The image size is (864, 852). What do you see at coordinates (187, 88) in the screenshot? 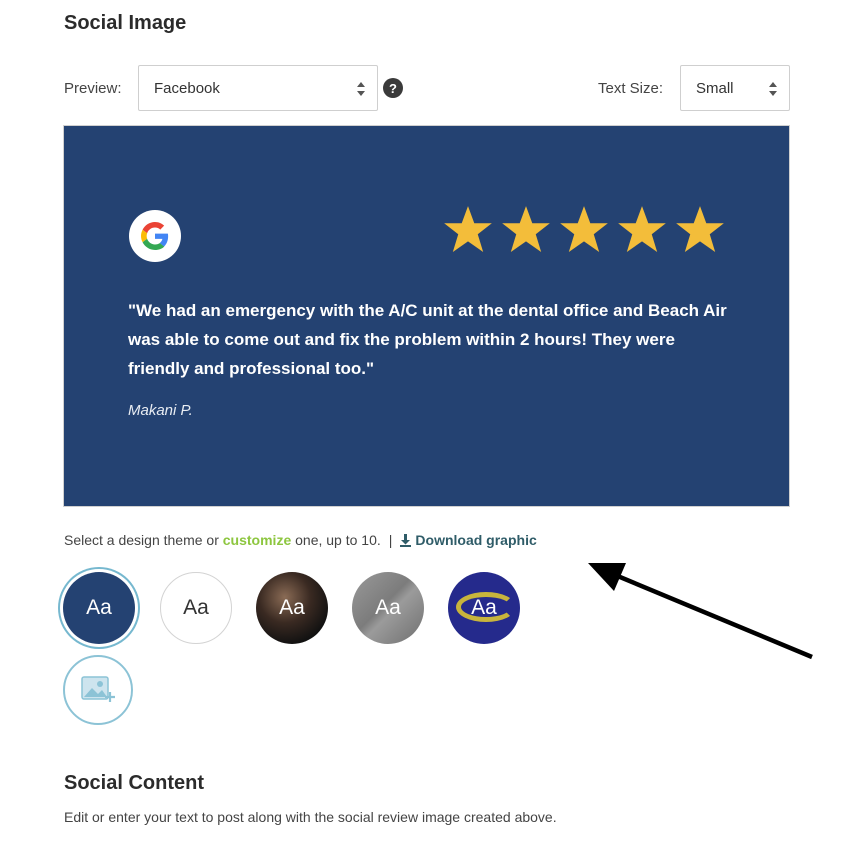
I see `preview-select-value: Facebook` at bounding box center [187, 88].